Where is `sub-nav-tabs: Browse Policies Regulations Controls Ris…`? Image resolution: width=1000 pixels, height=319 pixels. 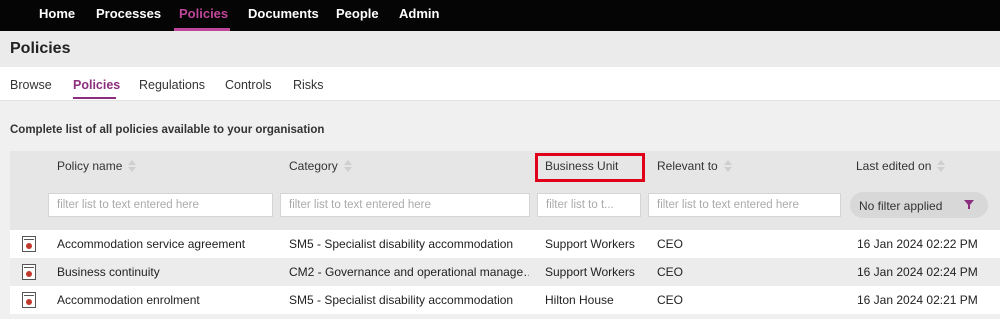
sub-nav-tabs: Browse Policies Regulations Controls Ris… is located at coordinates (500, 84).